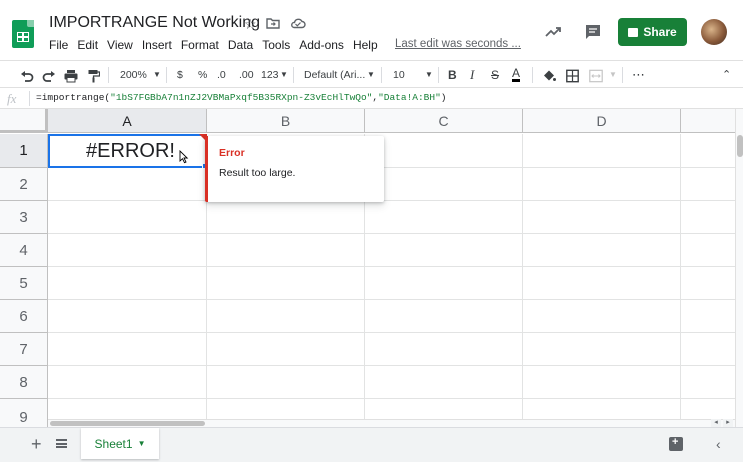  Describe the element at coordinates (371, 75) in the screenshot. I see `font-dropdown-icon: ▼` at that location.